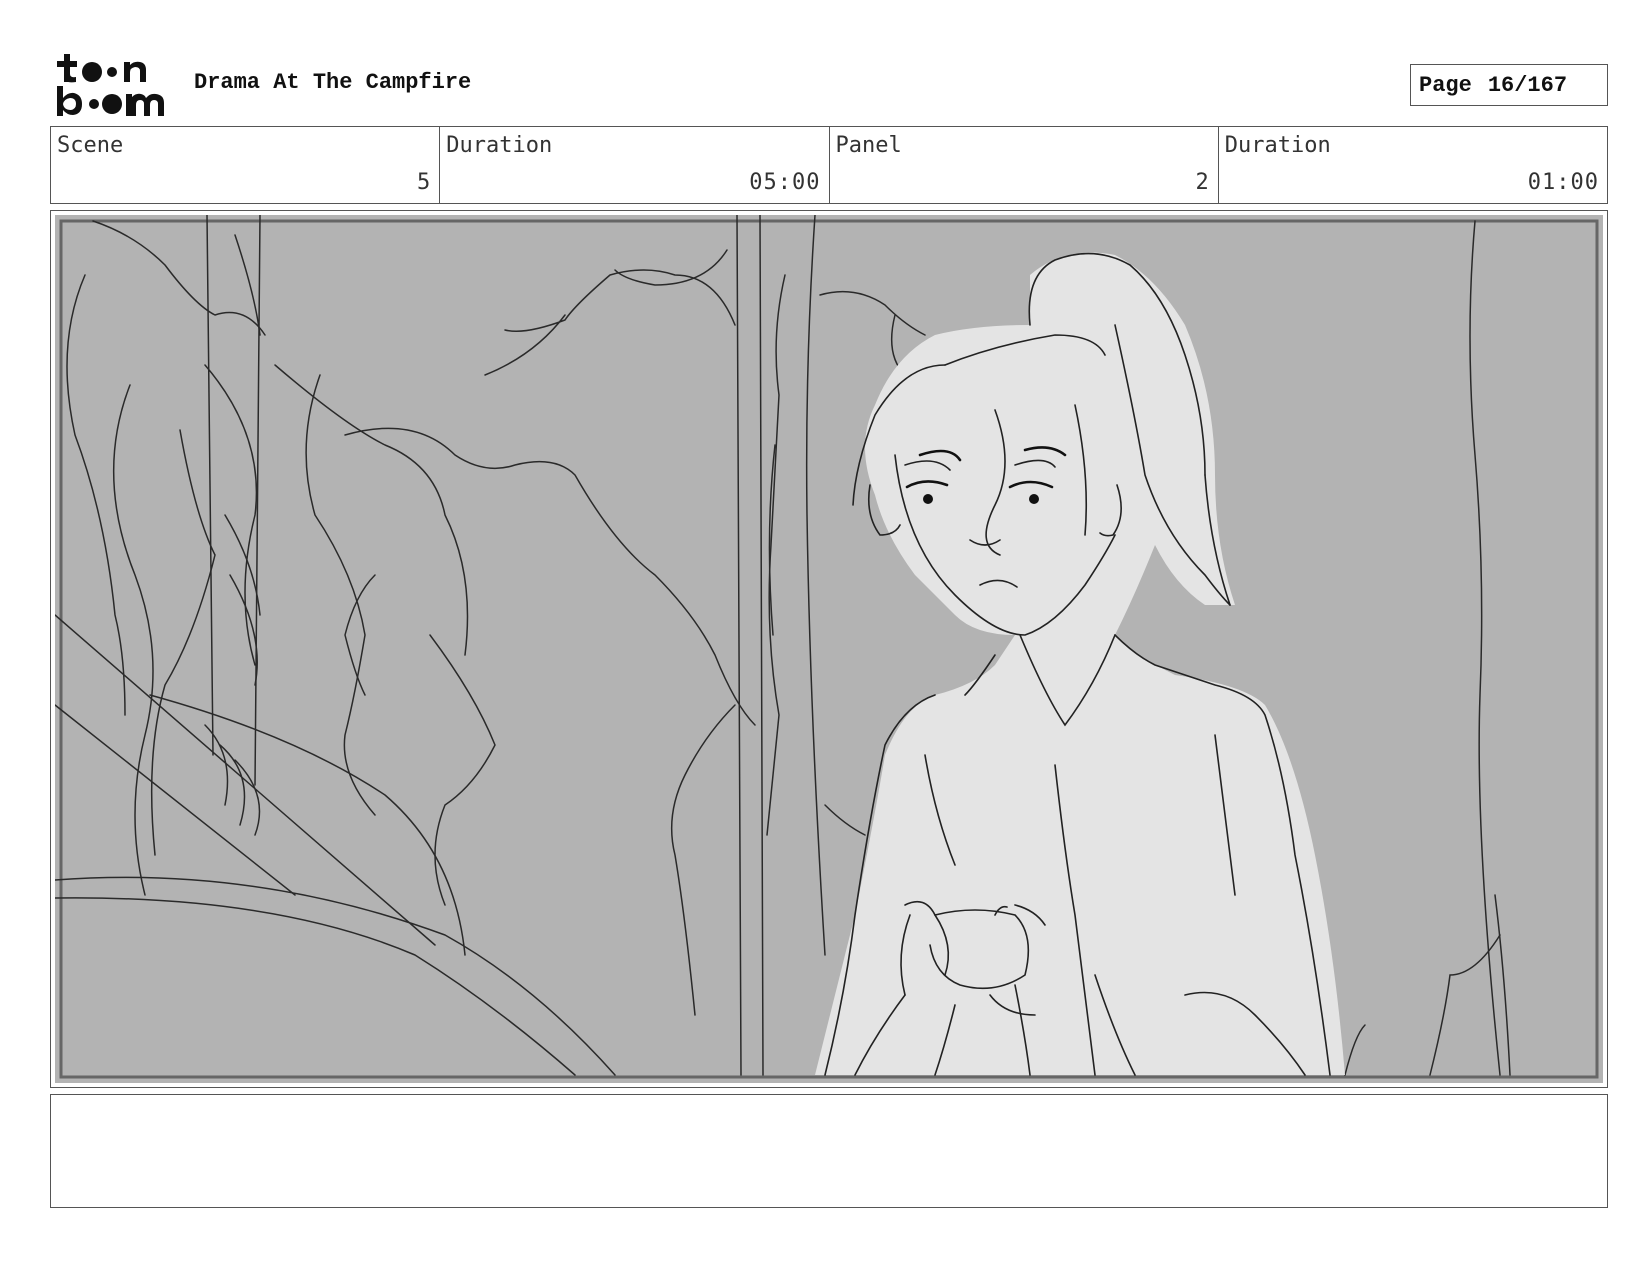  I want to click on page-number: 16/167, so click(1527, 85).